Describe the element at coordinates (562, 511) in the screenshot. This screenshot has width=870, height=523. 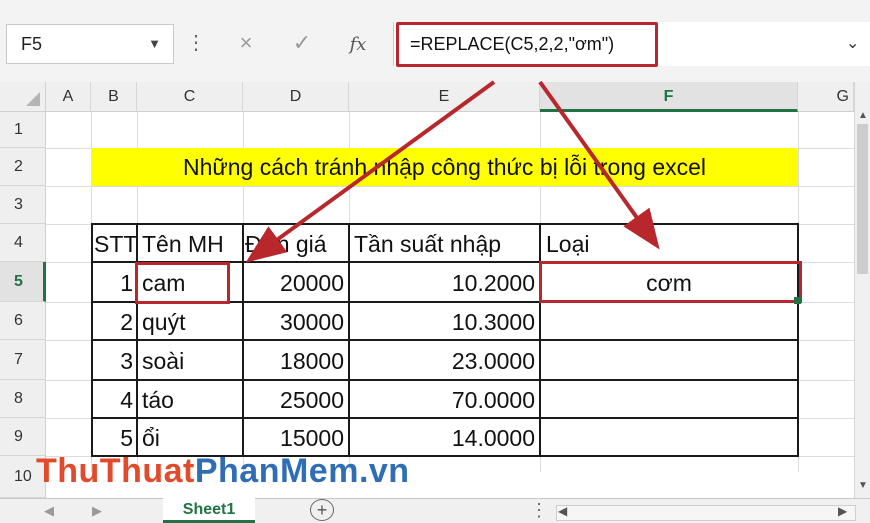
I see `scroll-left-icon: ◀` at that location.